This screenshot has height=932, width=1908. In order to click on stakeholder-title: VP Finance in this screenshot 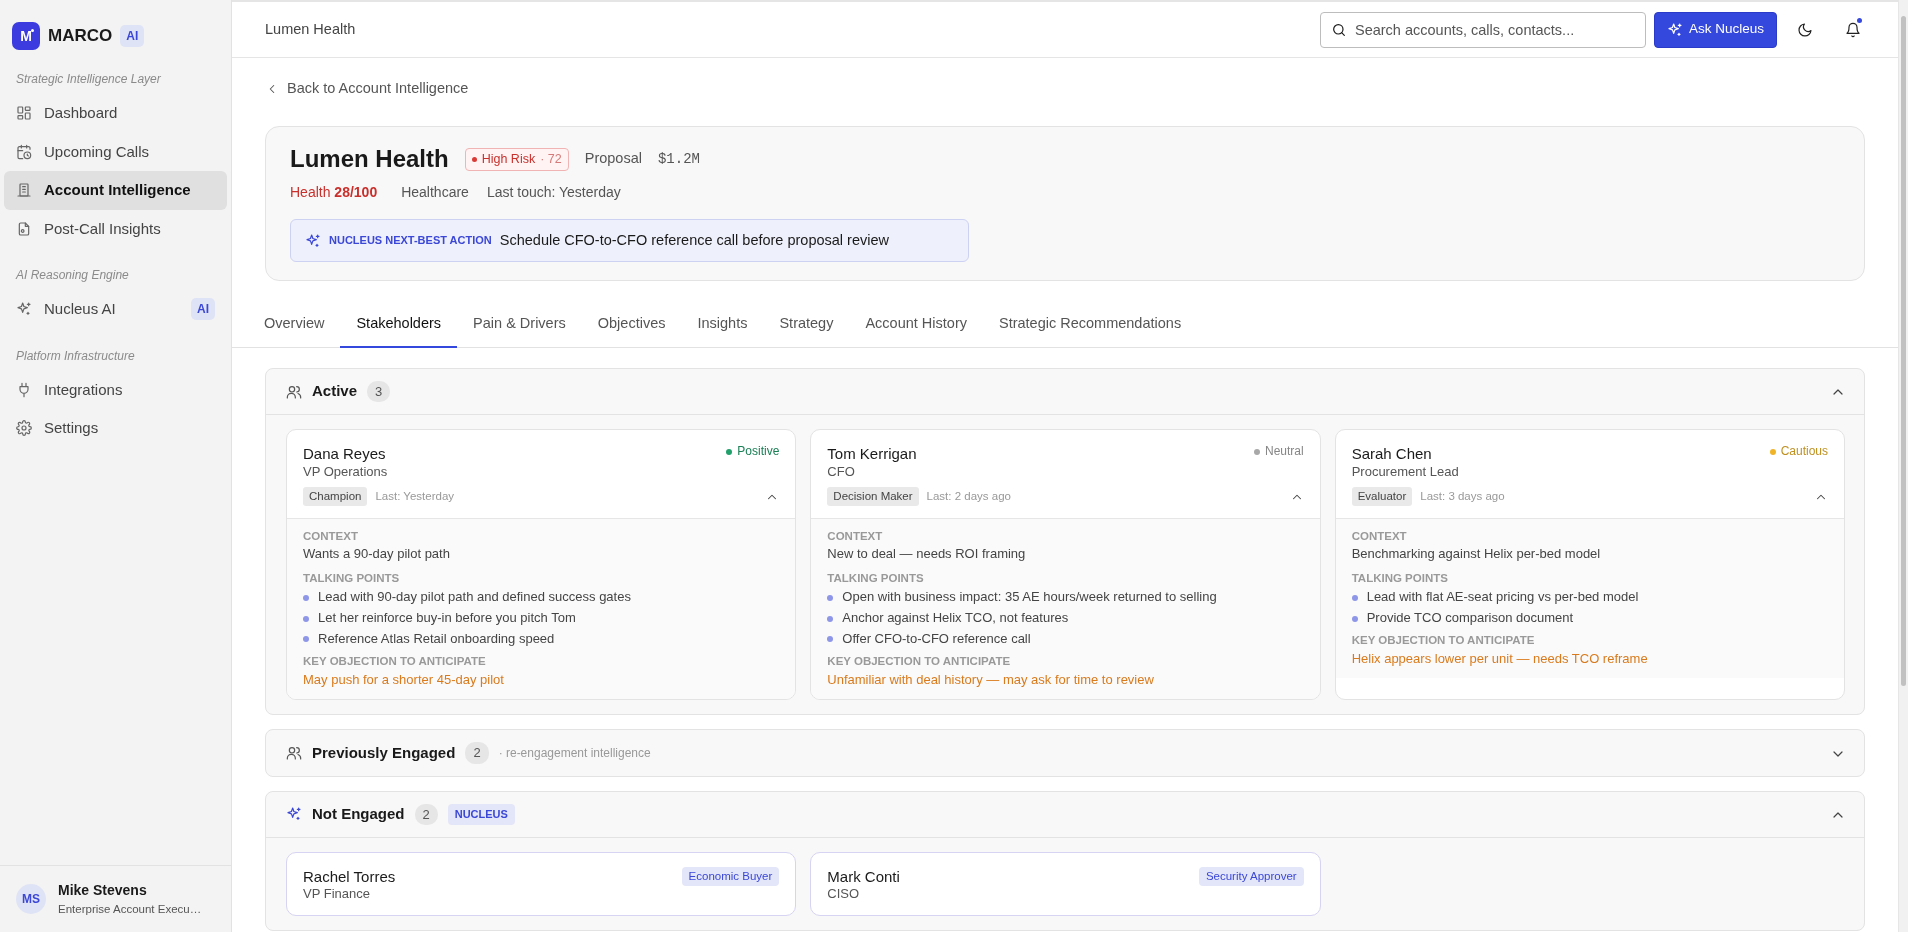, I will do `click(337, 895)`.